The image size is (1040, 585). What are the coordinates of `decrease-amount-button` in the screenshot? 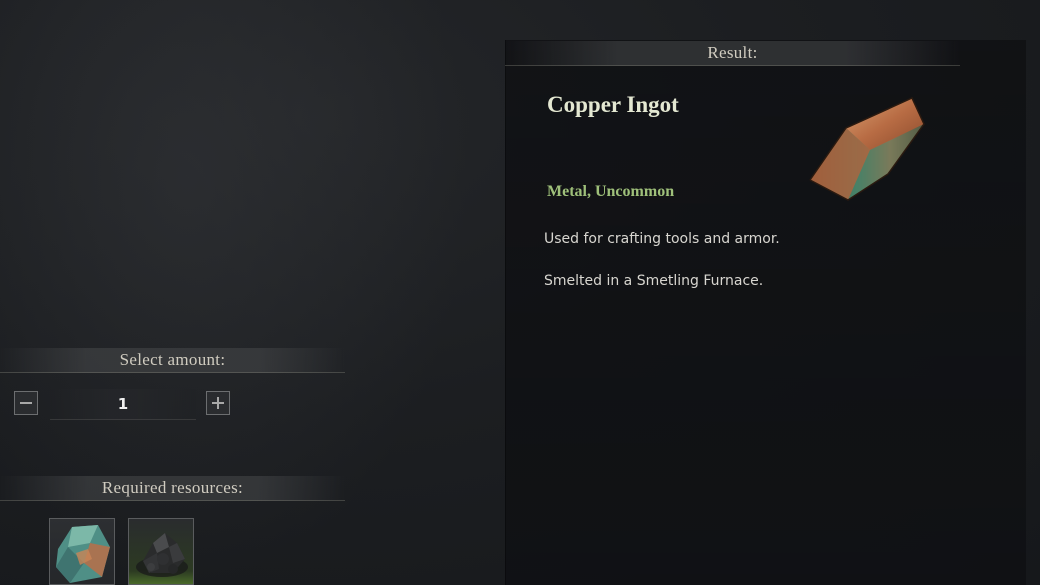 It's located at (26, 403).